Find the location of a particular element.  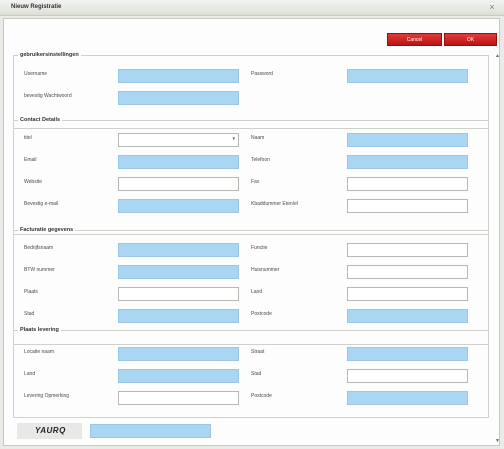

confirm-password-field is located at coordinates (178, 98).